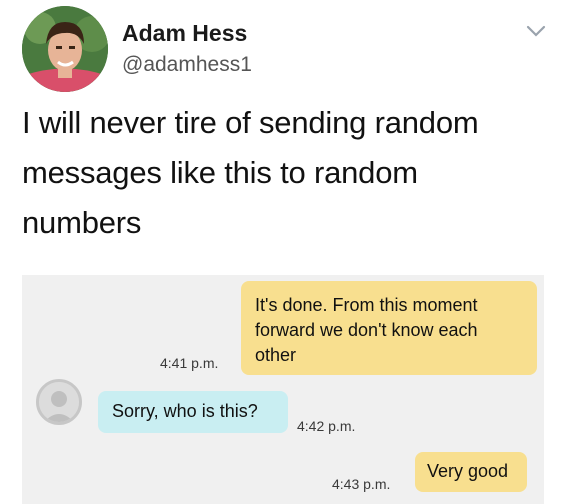 This screenshot has height=504, width=565. What do you see at coordinates (220, 172) in the screenshot?
I see `tweet-text-line: messages like this to random` at bounding box center [220, 172].